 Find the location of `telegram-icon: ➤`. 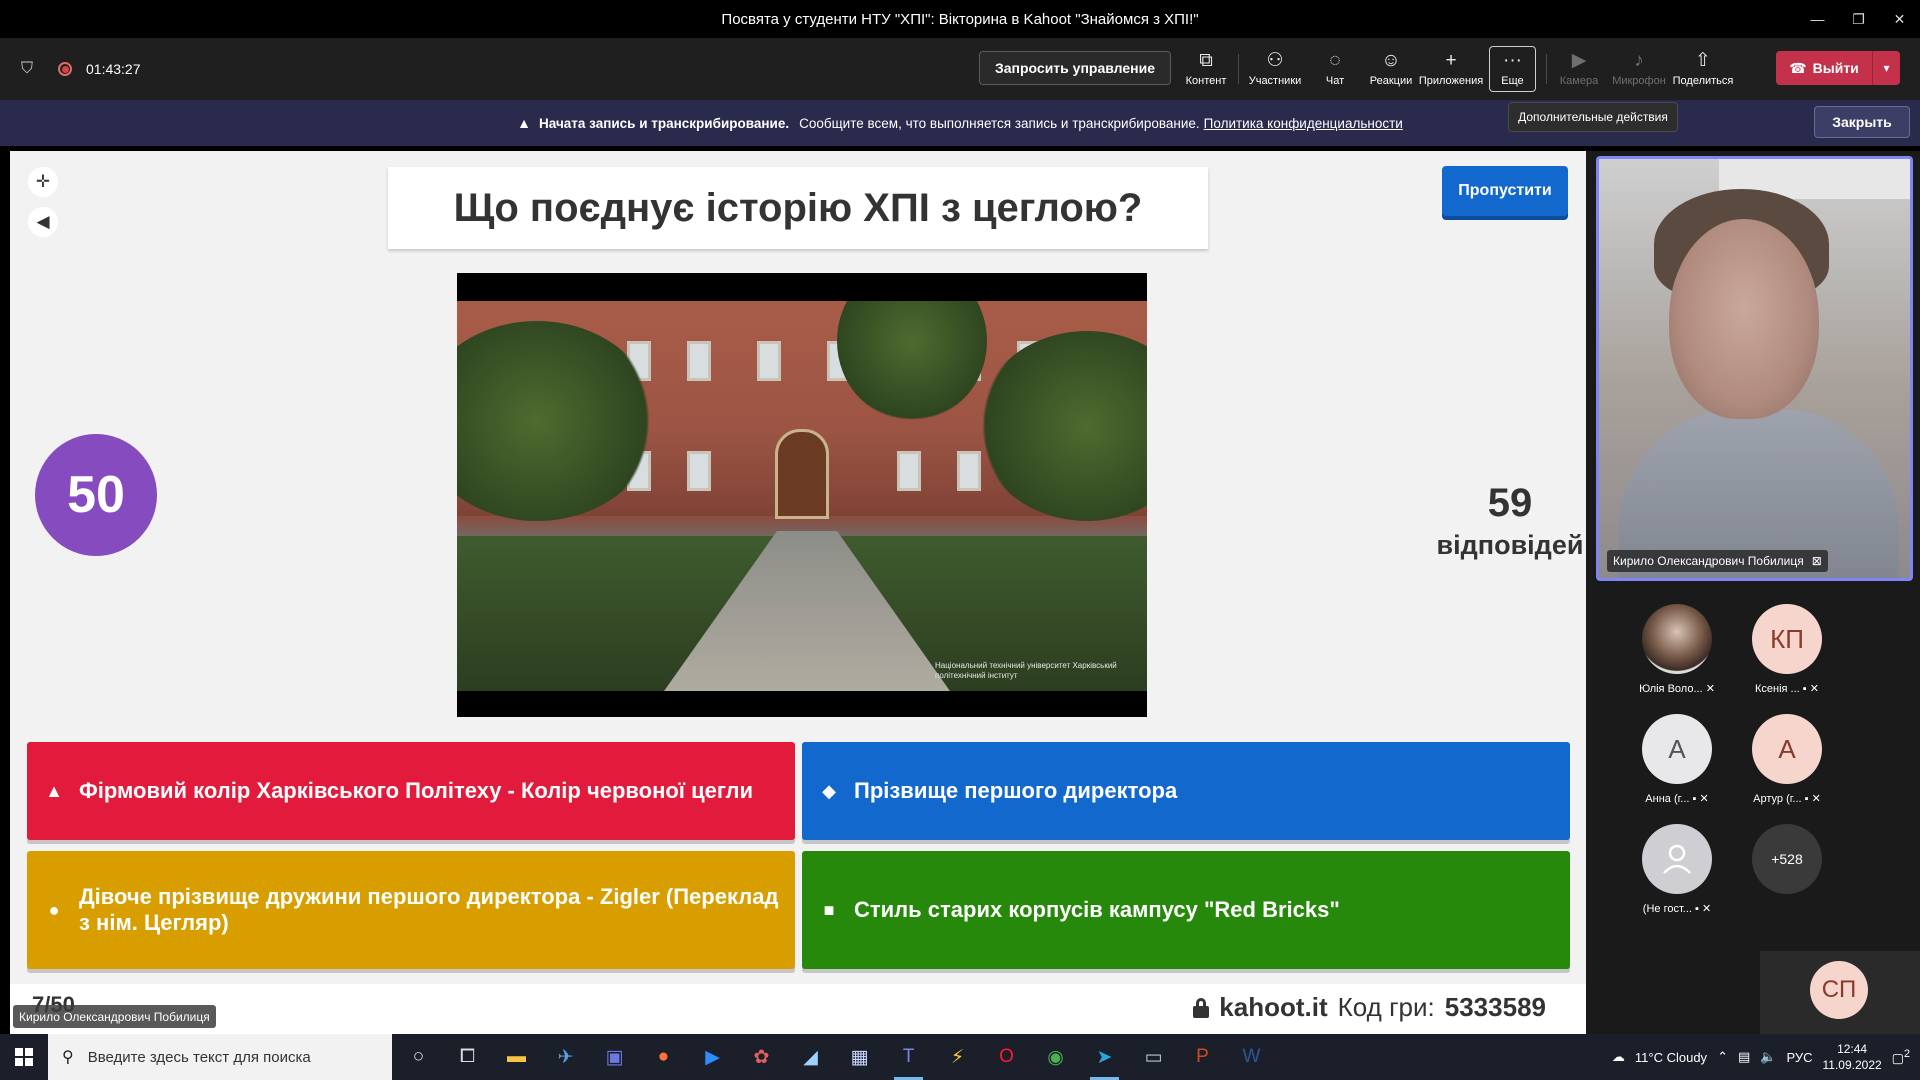

telegram-icon: ➤ is located at coordinates (1104, 1057).